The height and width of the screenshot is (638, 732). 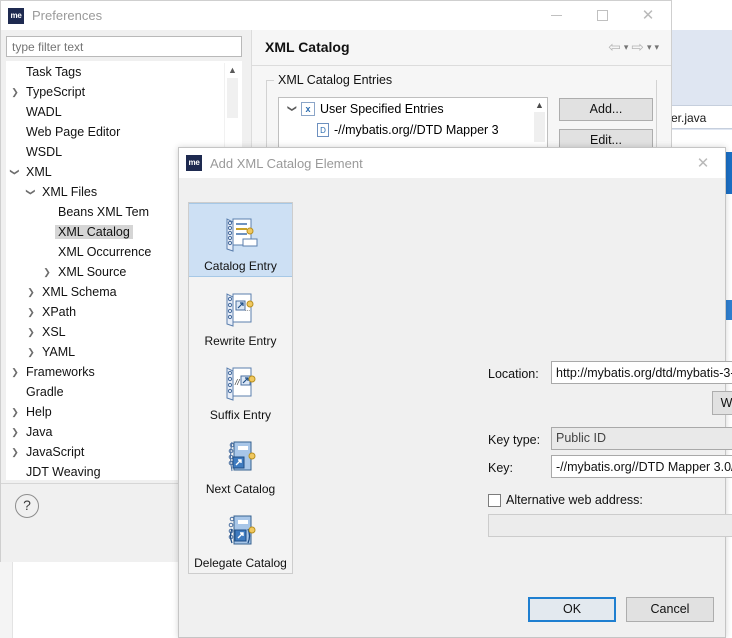 I want to click on dialog-titlebar: me Add XML Catalog Element ✕, so click(x=452, y=163).